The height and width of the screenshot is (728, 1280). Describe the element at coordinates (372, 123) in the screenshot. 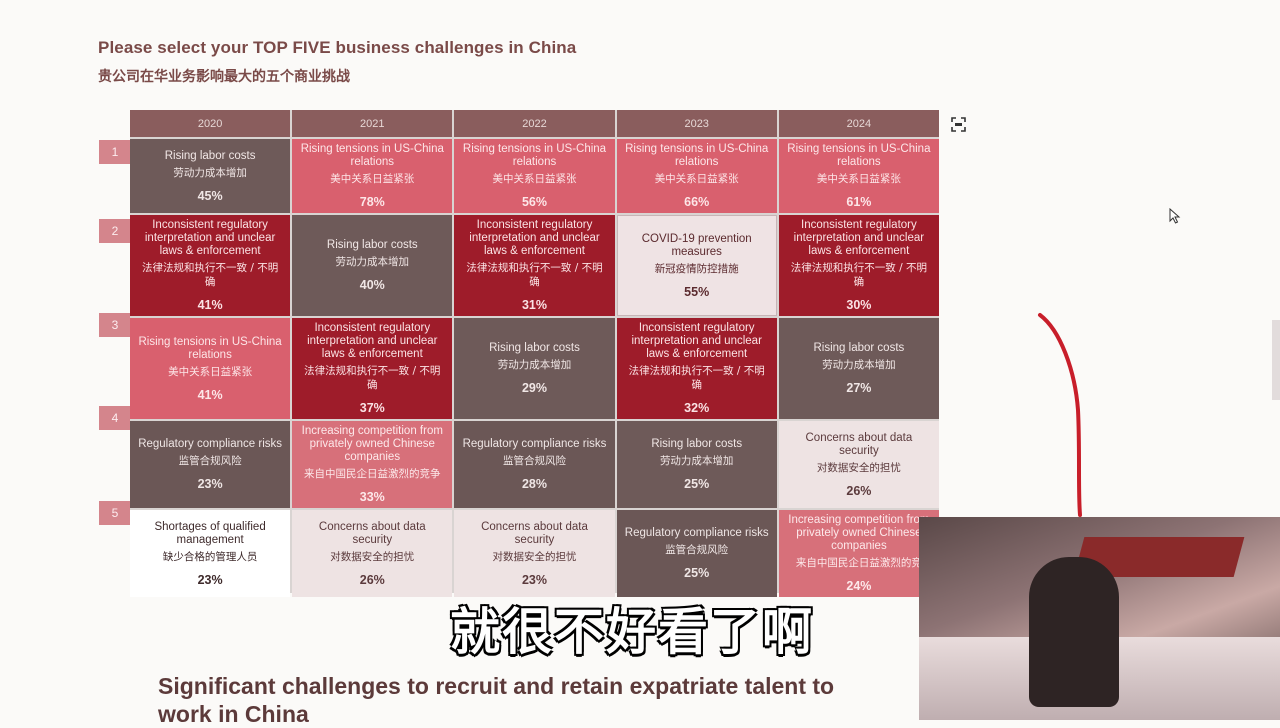

I see `year-header: 2021` at that location.